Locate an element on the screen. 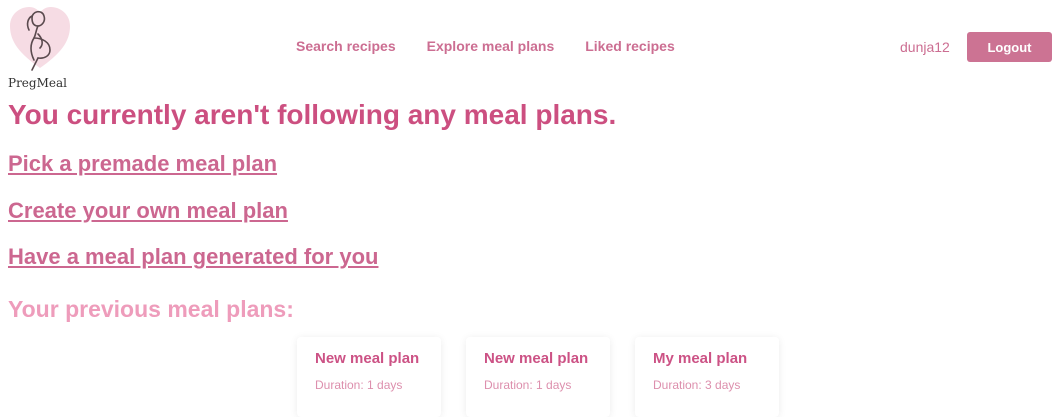 The image size is (1052, 417). previous-plans-heading: Your previous meal plans: is located at coordinates (151, 309).